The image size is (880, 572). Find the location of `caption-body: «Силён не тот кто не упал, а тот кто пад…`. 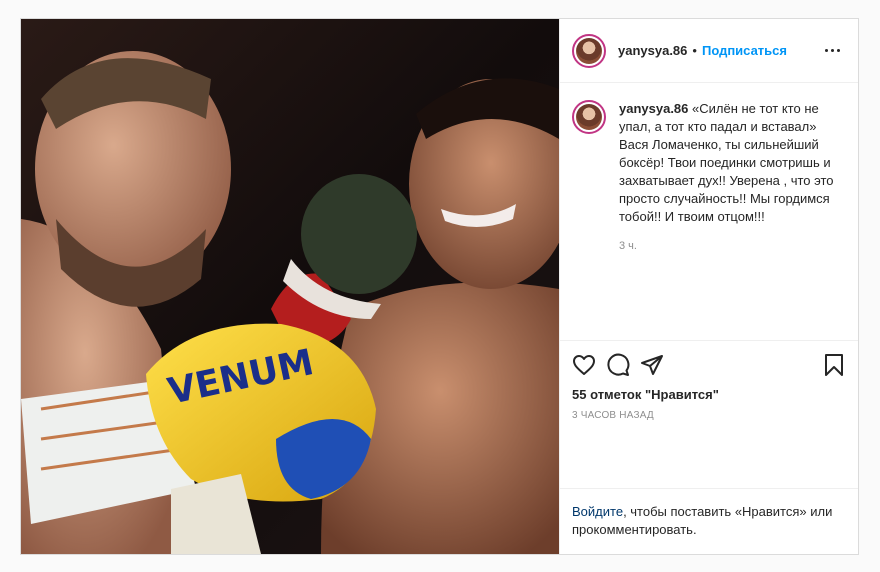

caption-body: «Силён не тот кто не упал, а тот кто пад… is located at coordinates (728, 162).